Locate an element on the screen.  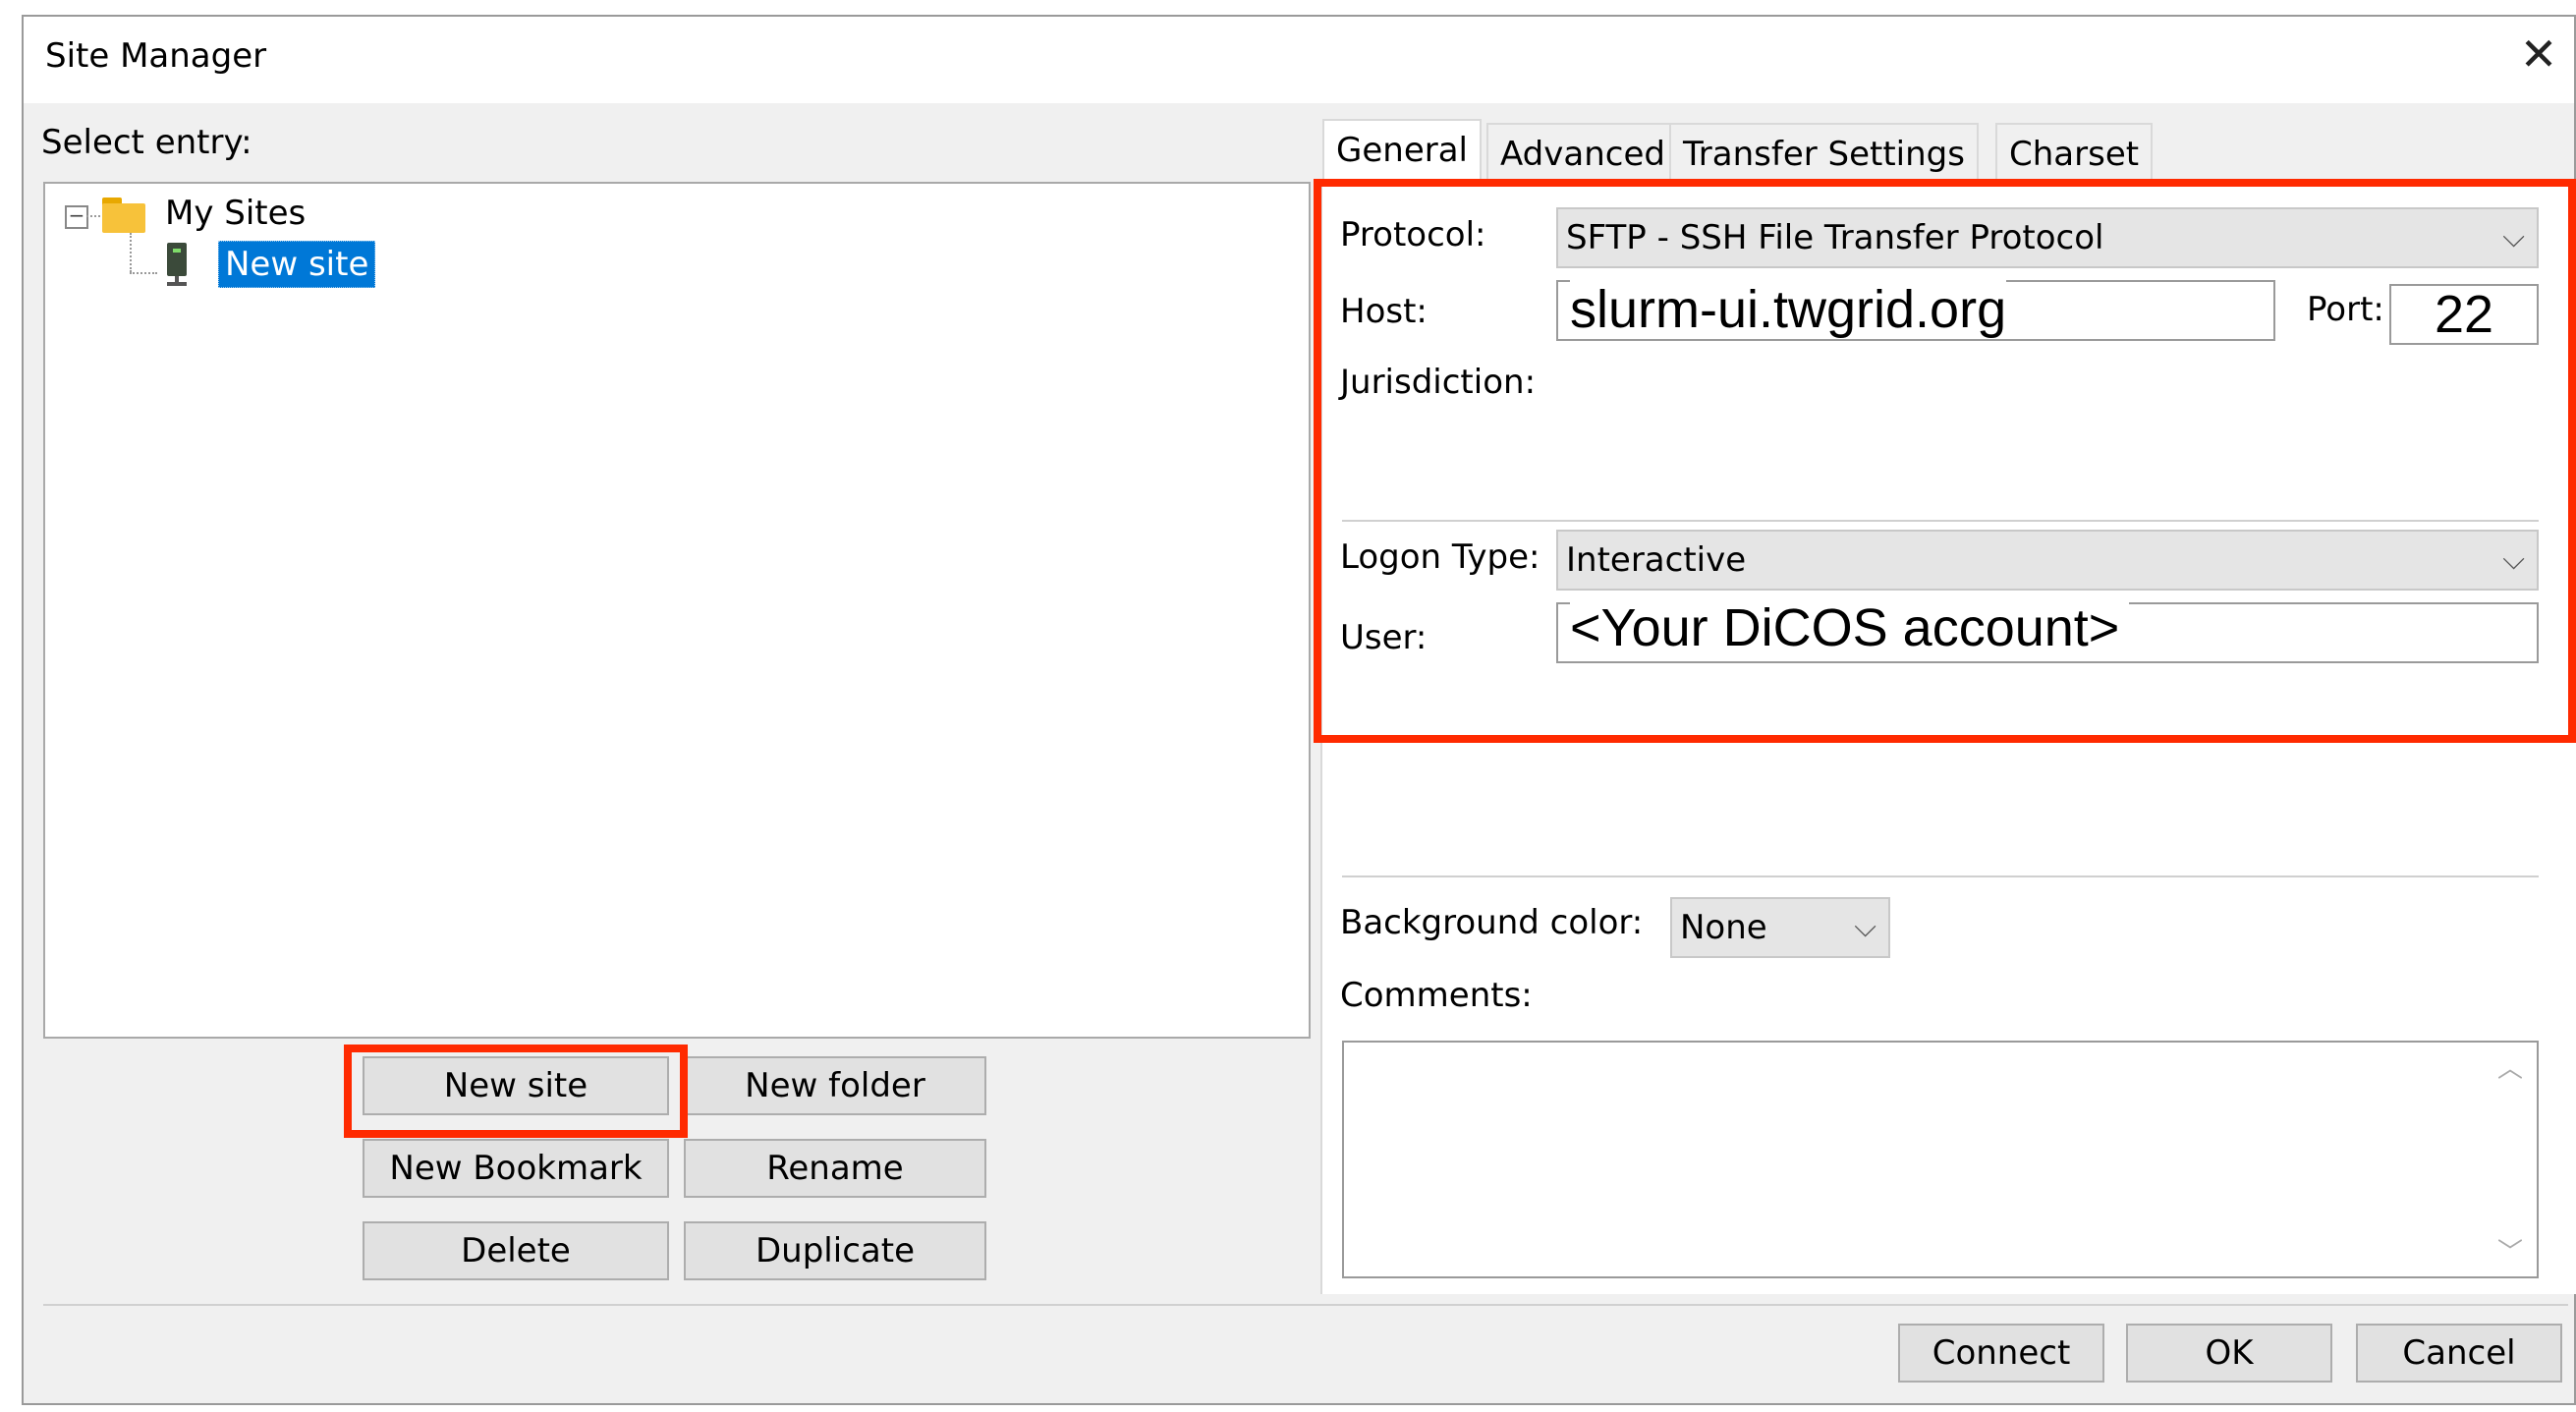
port-value: 22 is located at coordinates (2464, 314).